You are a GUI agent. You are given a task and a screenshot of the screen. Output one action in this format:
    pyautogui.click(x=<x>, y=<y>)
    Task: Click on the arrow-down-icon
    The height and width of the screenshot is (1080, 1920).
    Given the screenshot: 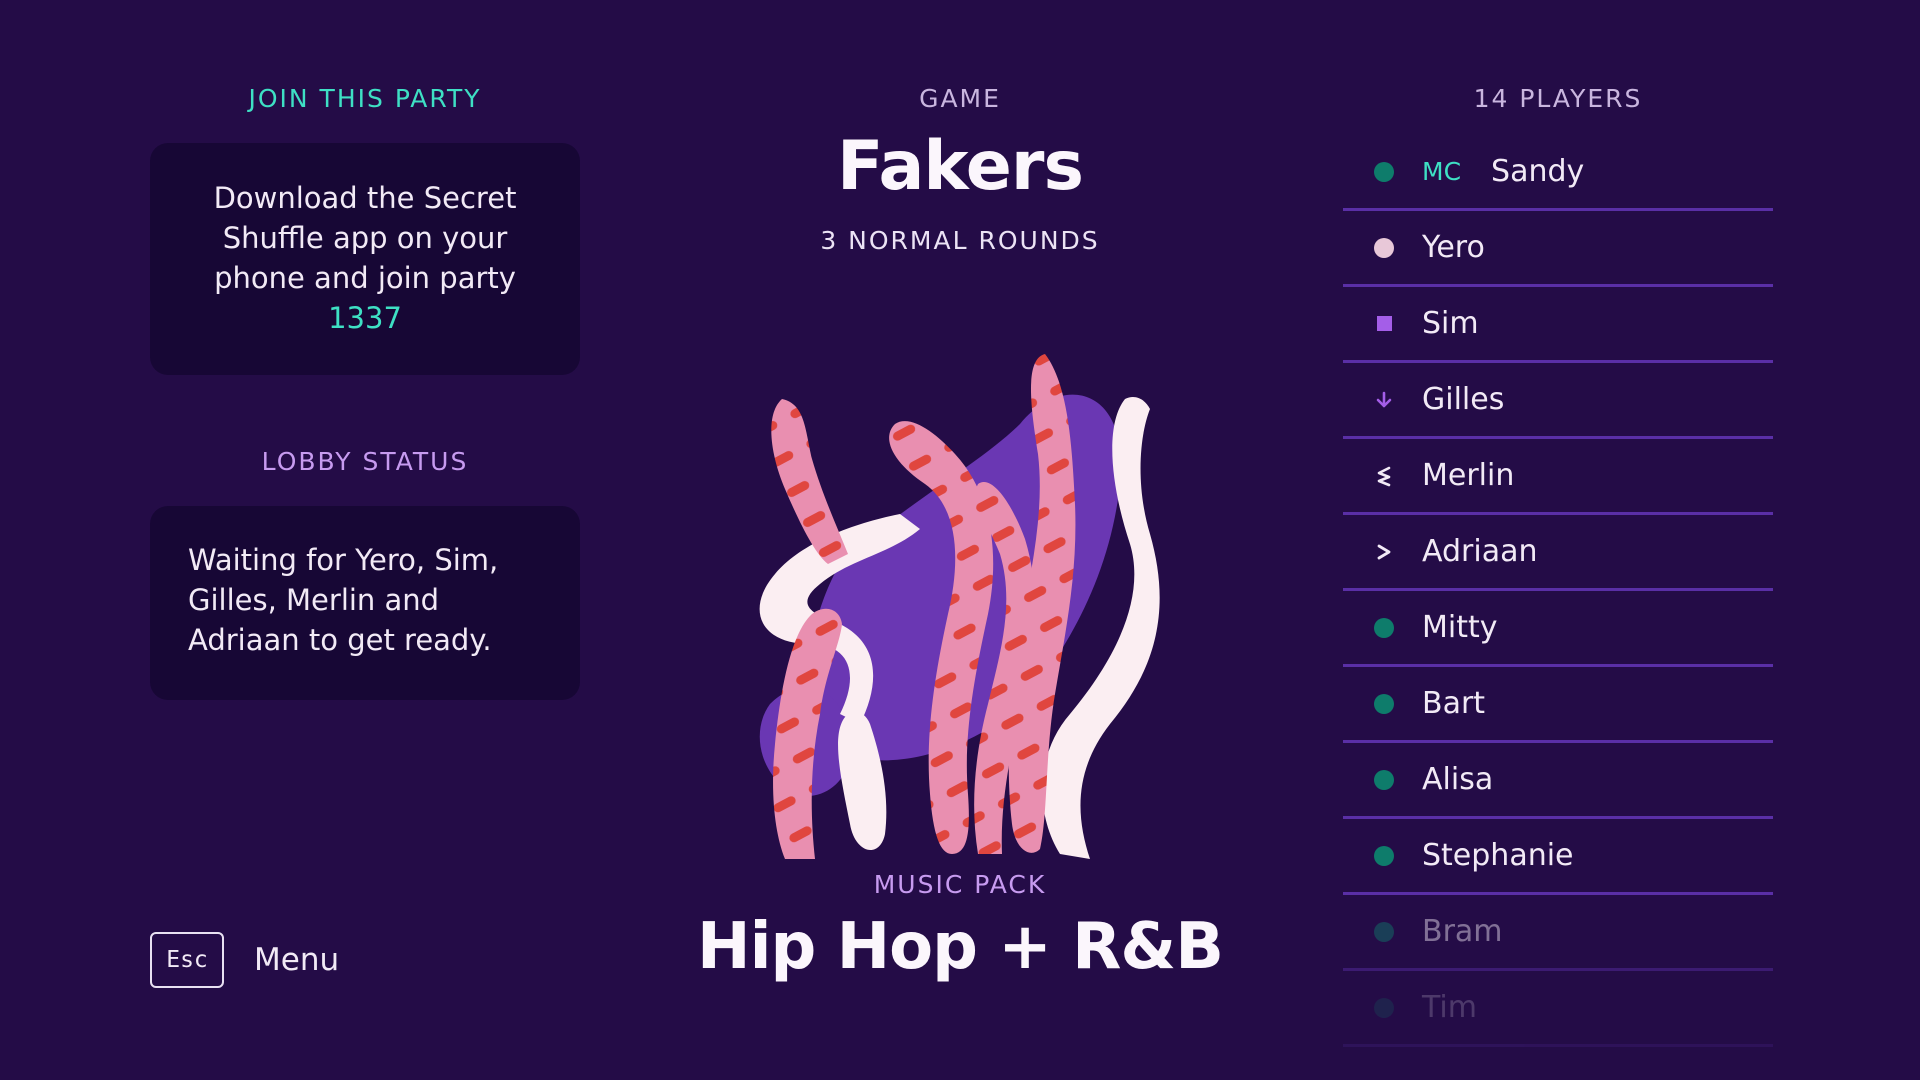 What is the action you would take?
    pyautogui.click(x=1384, y=400)
    